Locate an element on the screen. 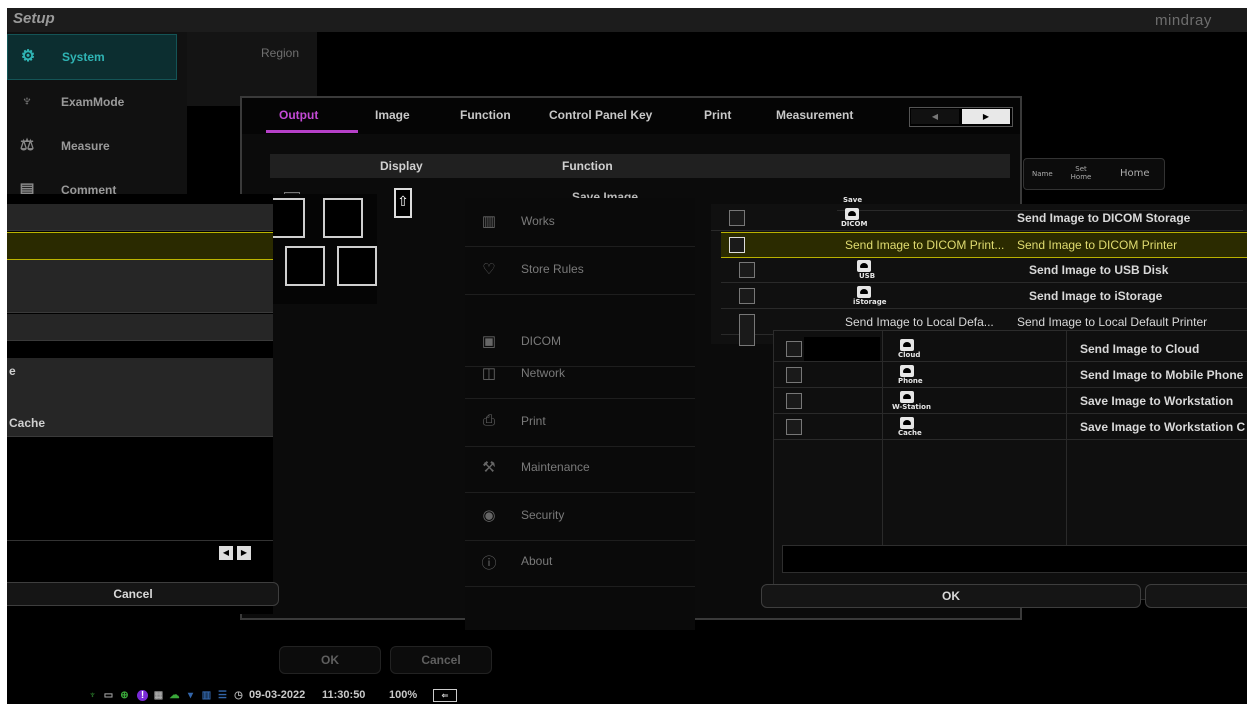 Image resolution: width=1255 pixels, height=704 pixels. list-item: W-Station Save Image to Workstation is located at coordinates (1010, 401).